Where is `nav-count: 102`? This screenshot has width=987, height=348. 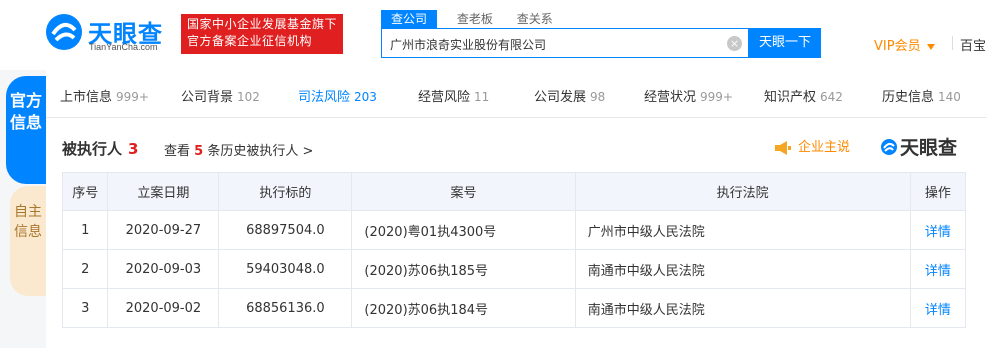
nav-count: 102 is located at coordinates (248, 97).